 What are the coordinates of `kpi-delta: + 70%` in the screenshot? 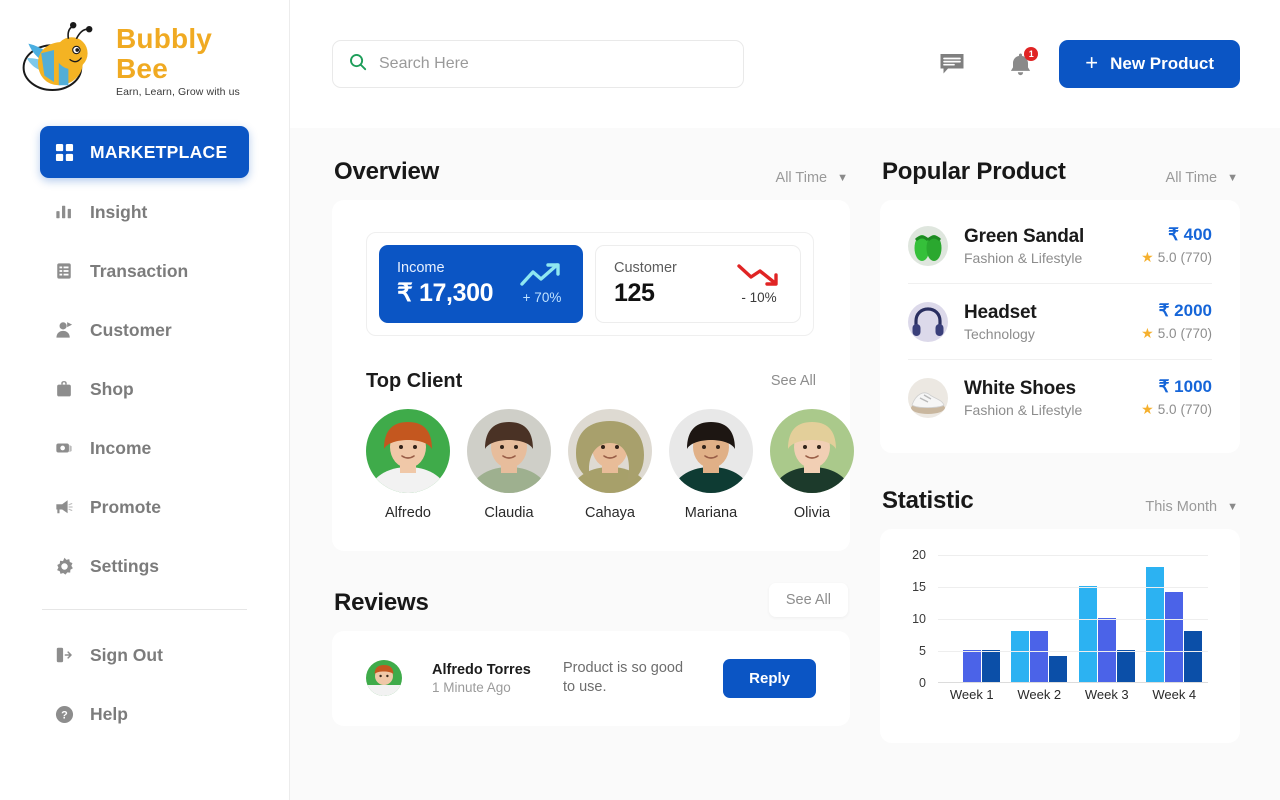 It's located at (542, 298).